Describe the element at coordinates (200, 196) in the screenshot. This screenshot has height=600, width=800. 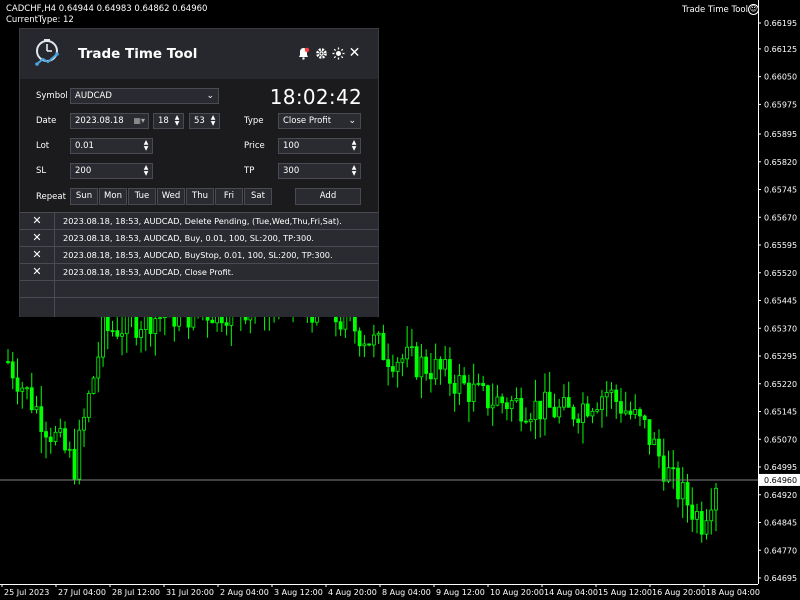
I see `day-thu-button: Thu` at that location.